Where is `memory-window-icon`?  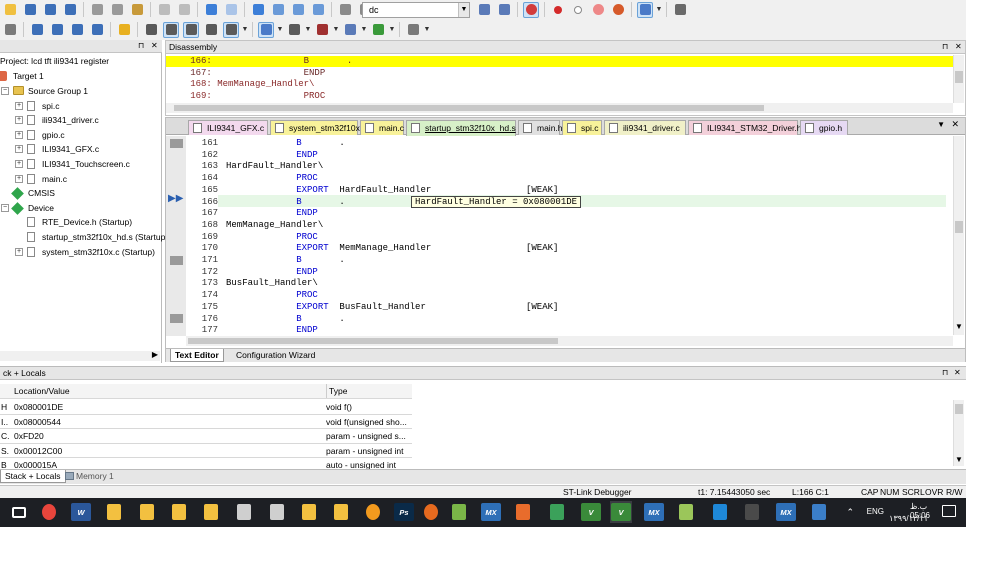
memory-window-icon is located at coordinates (294, 30).